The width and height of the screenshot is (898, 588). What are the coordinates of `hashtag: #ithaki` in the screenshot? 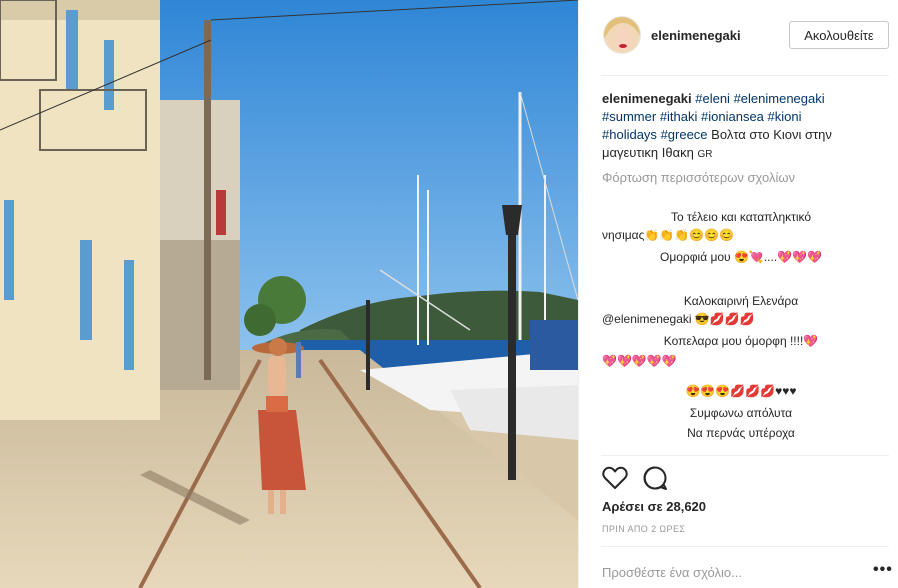 It's located at (679, 116).